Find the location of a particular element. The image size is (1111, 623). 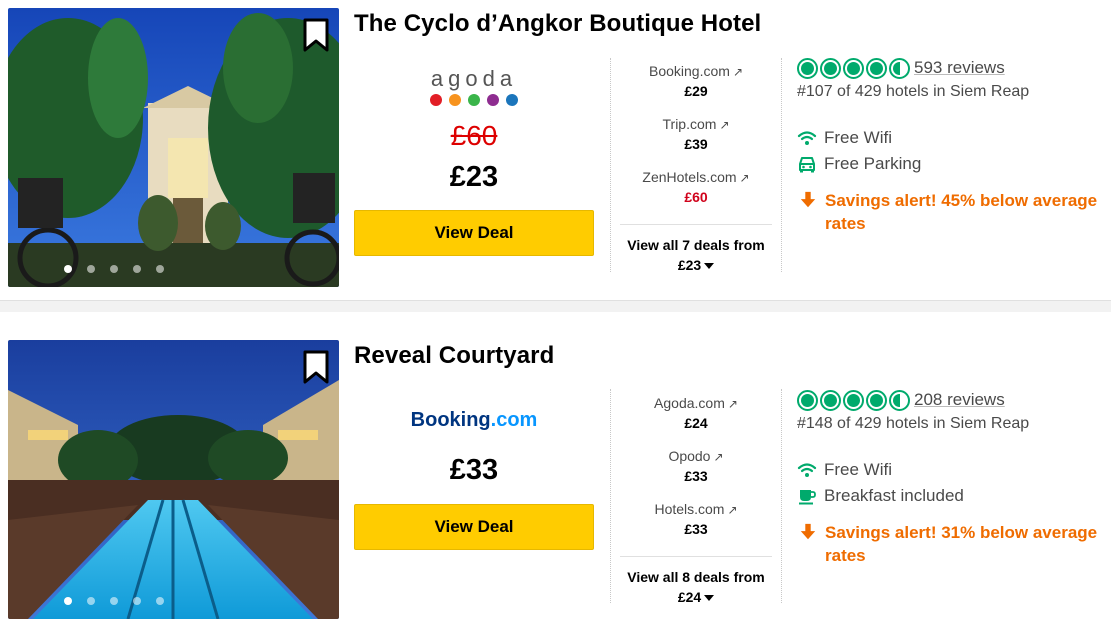

review-count-link: 208 reviews is located at coordinates (959, 400).